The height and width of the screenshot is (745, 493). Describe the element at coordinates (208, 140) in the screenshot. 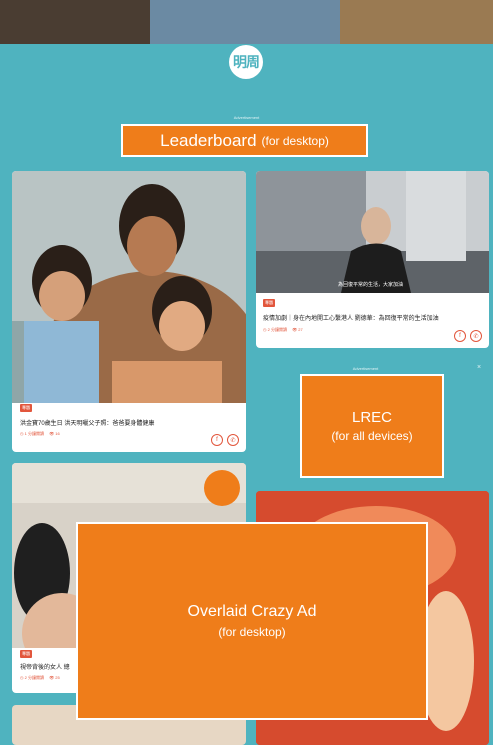

I see `leaderboard-title: Leaderboard` at that location.